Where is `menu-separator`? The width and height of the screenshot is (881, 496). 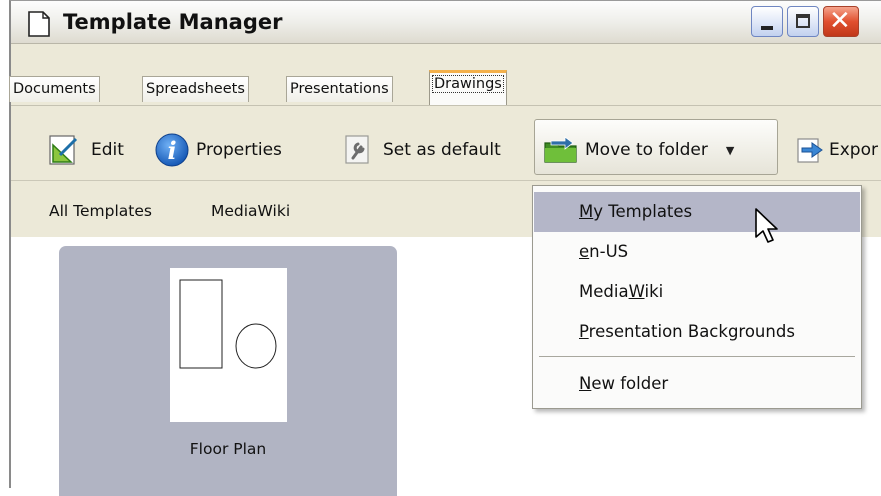
menu-separator is located at coordinates (697, 356).